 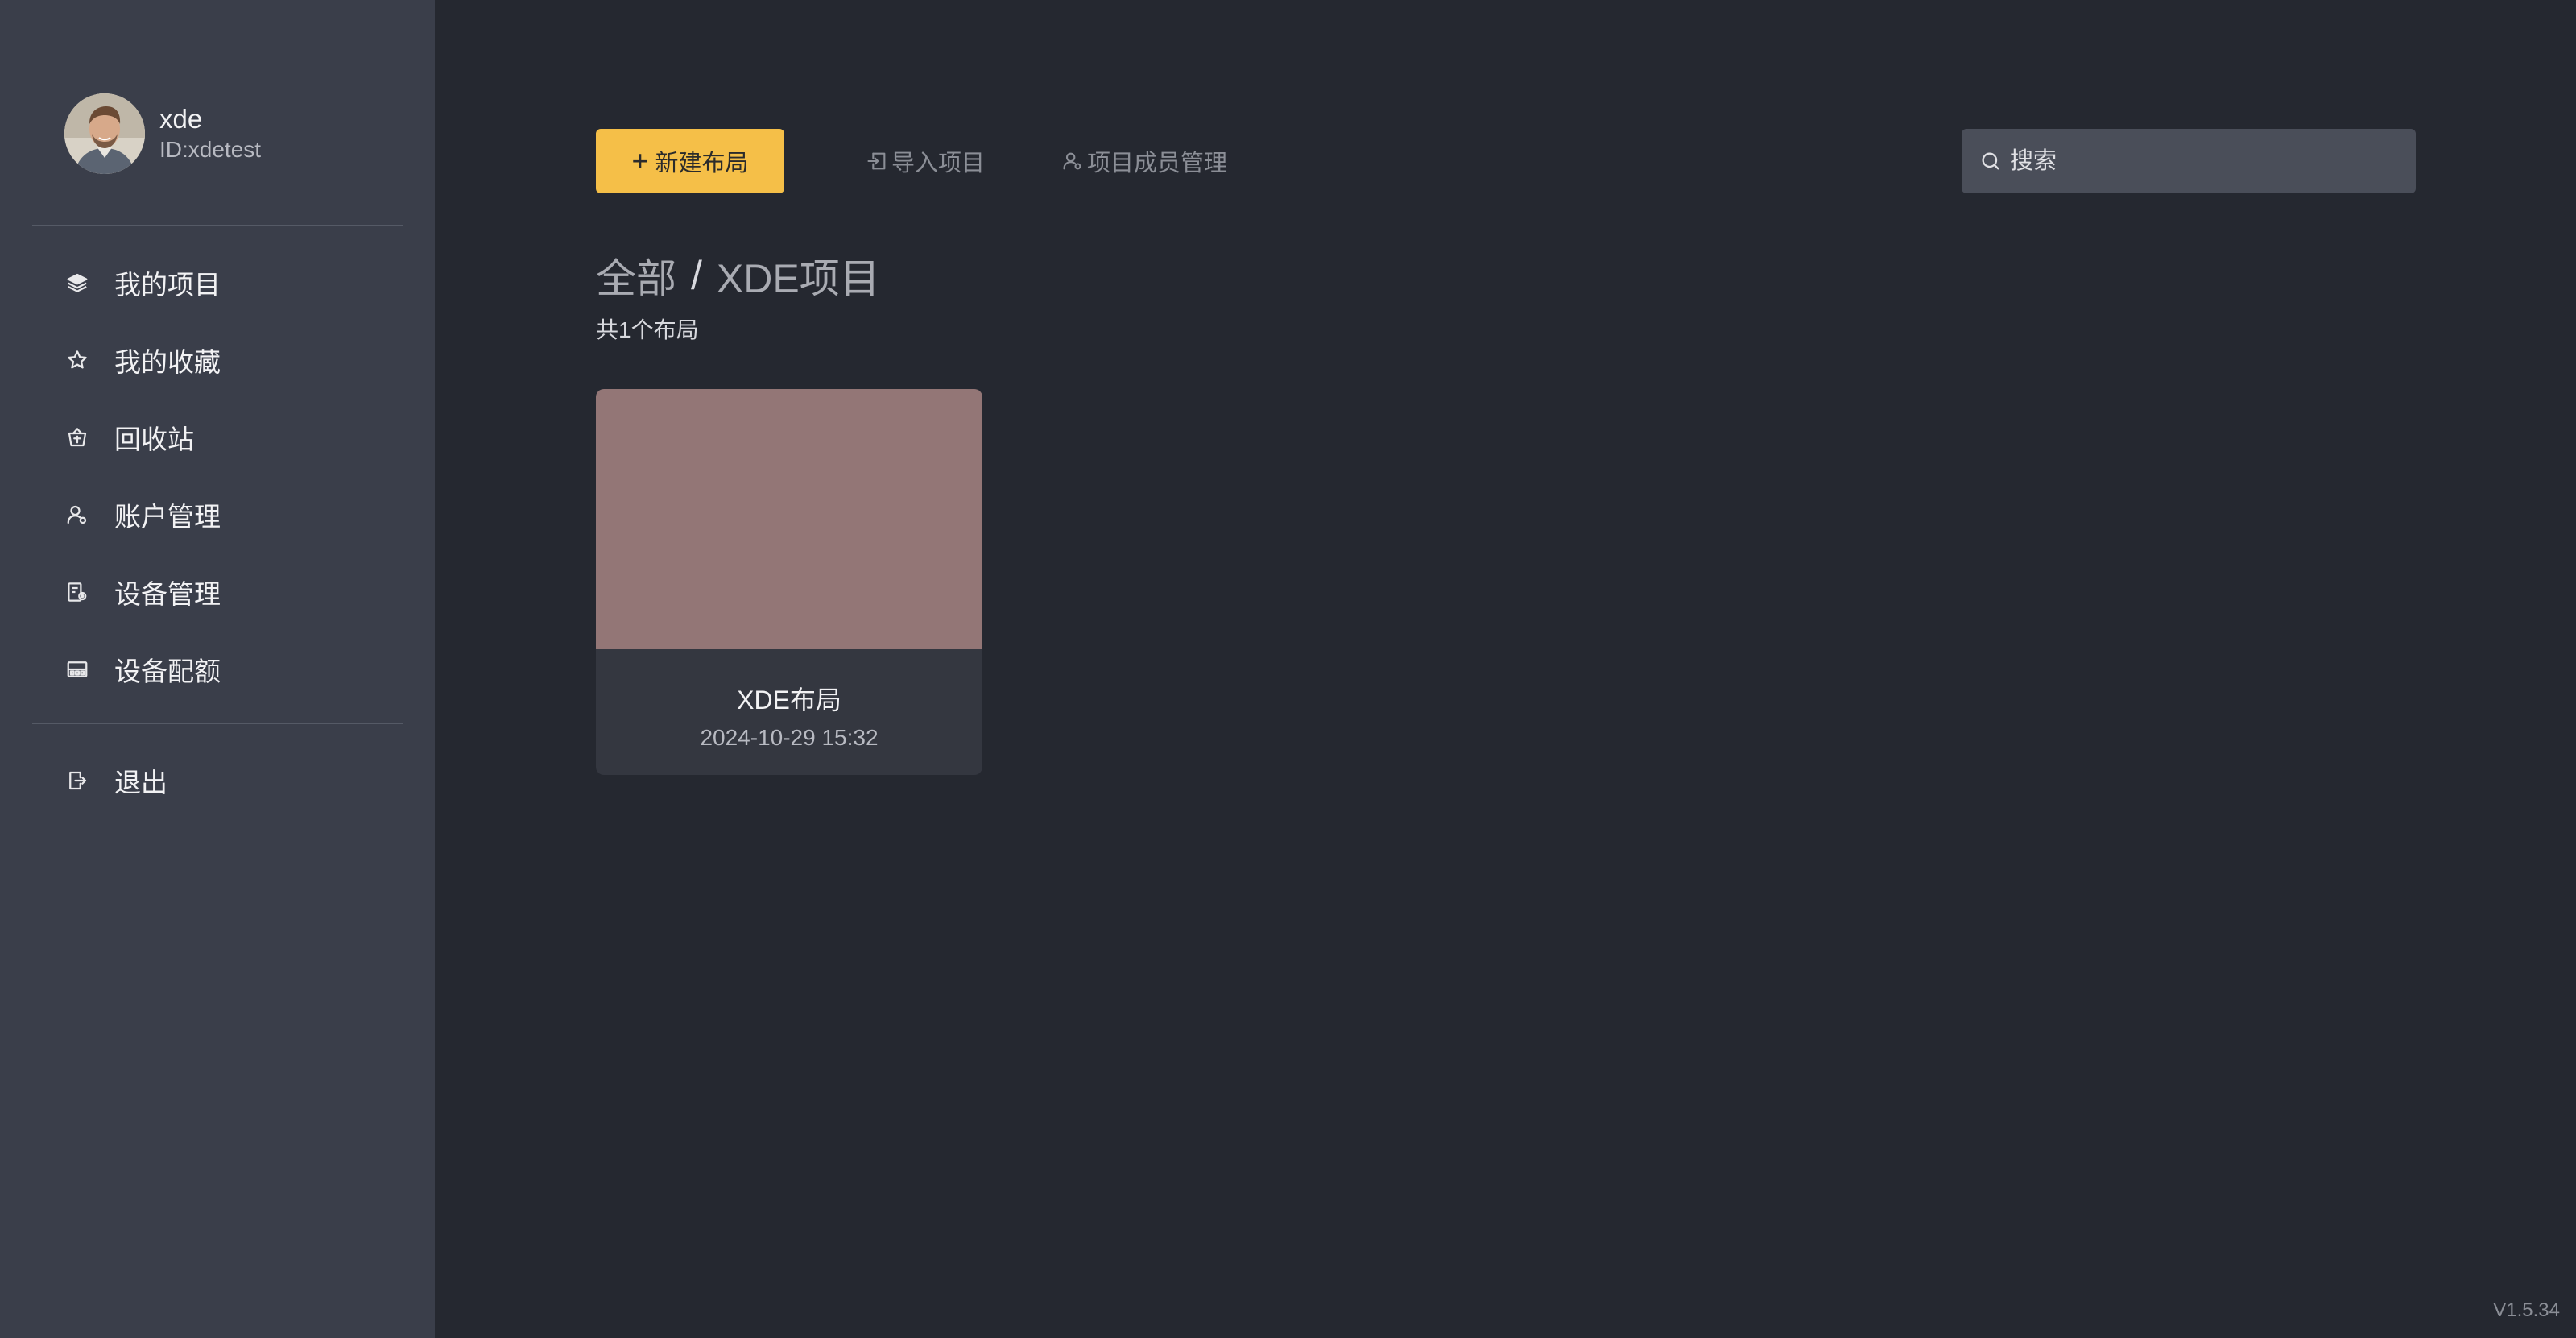 I want to click on search-box, so click(x=2189, y=161).